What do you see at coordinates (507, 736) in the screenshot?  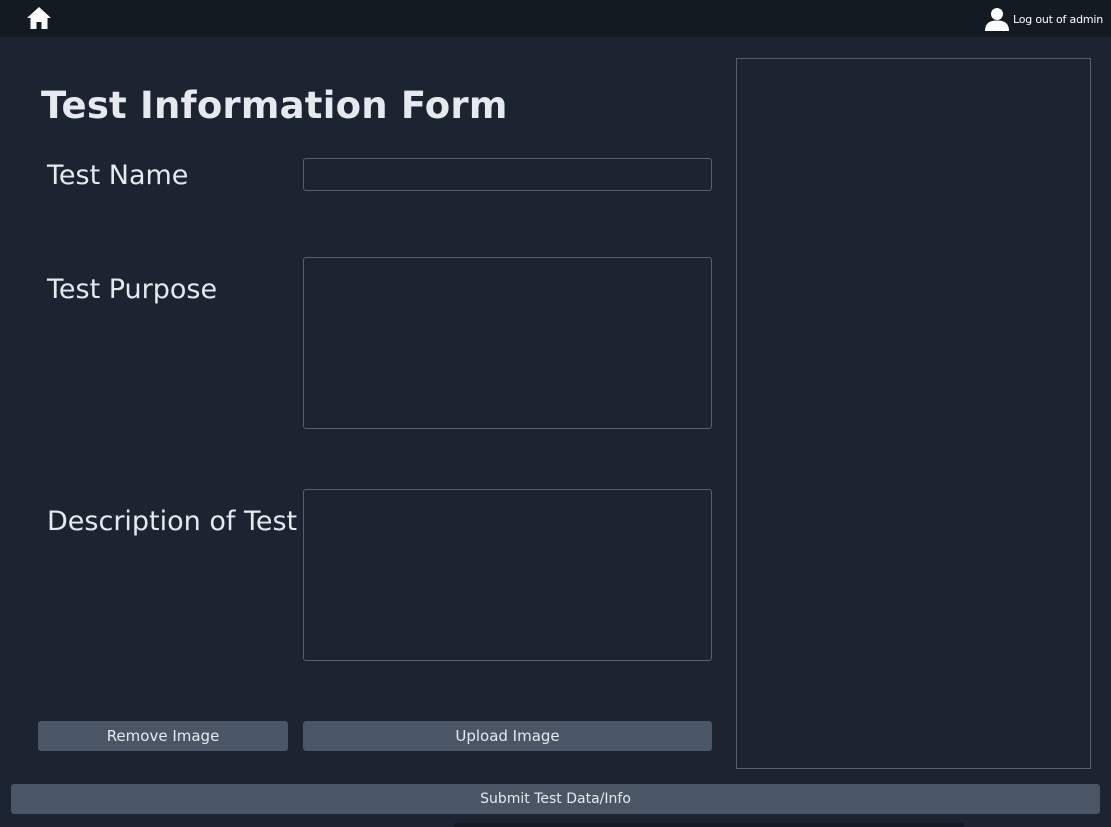 I see `upload-image-button: Upload Image` at bounding box center [507, 736].